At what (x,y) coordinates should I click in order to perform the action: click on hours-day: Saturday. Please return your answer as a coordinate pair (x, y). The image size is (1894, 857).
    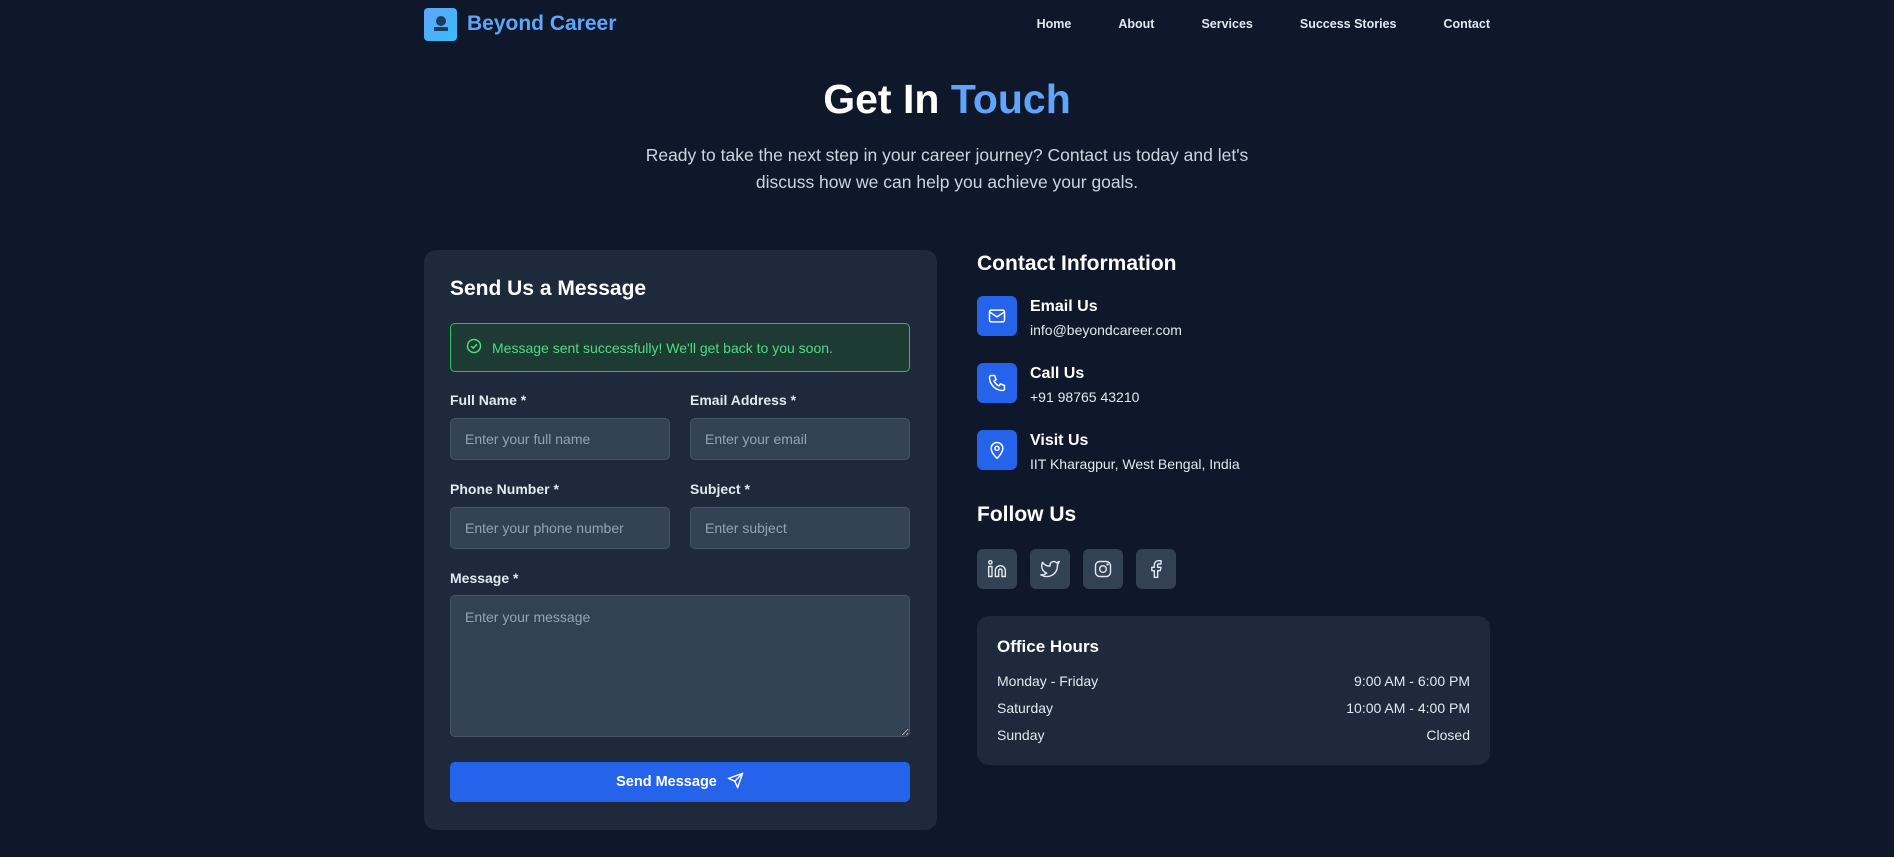
    Looking at the image, I should click on (1025, 708).